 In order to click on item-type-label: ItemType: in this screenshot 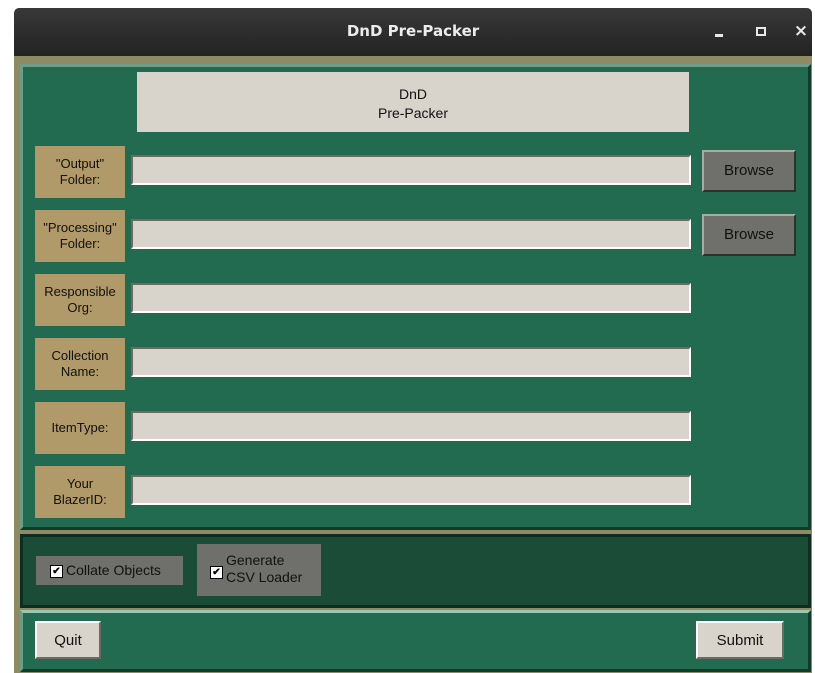, I will do `click(80, 428)`.